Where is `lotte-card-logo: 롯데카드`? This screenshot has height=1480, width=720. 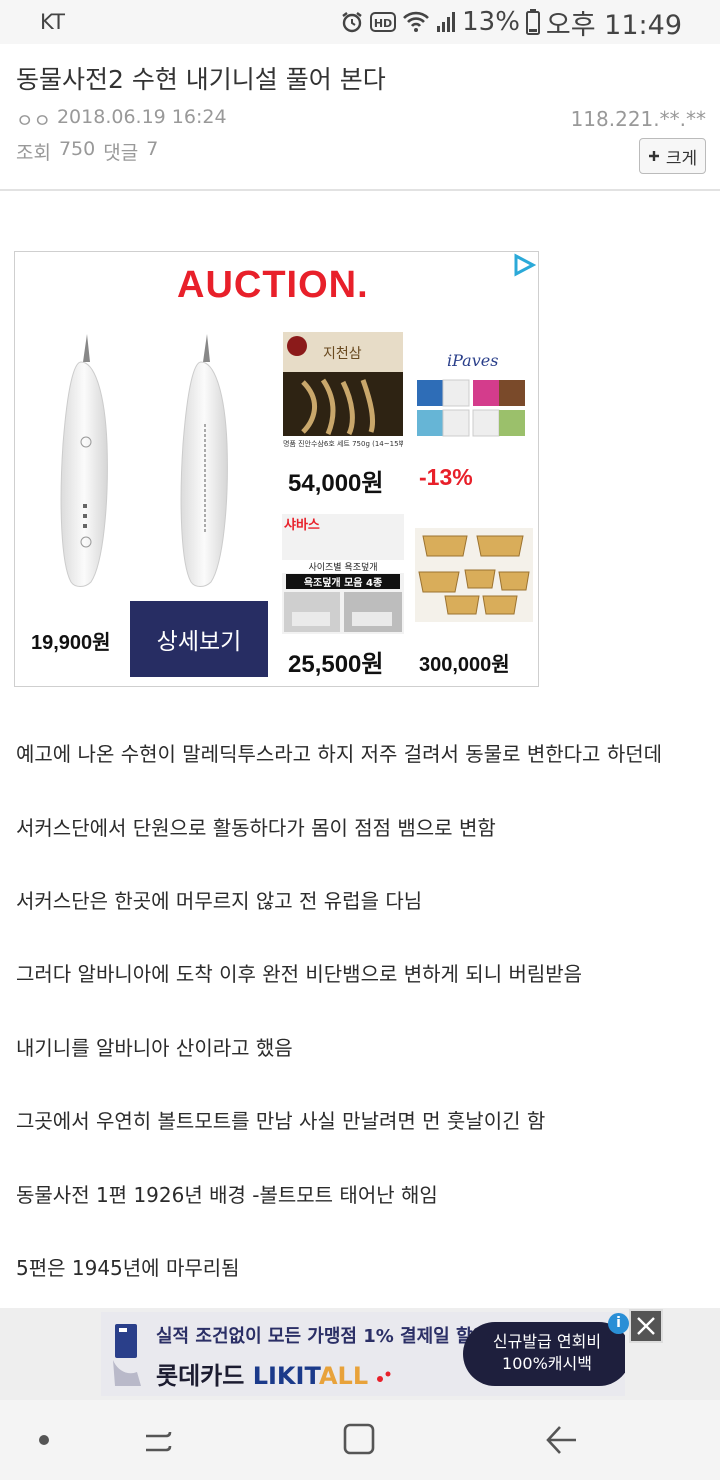 lotte-card-logo: 롯데카드 is located at coordinates (200, 1376).